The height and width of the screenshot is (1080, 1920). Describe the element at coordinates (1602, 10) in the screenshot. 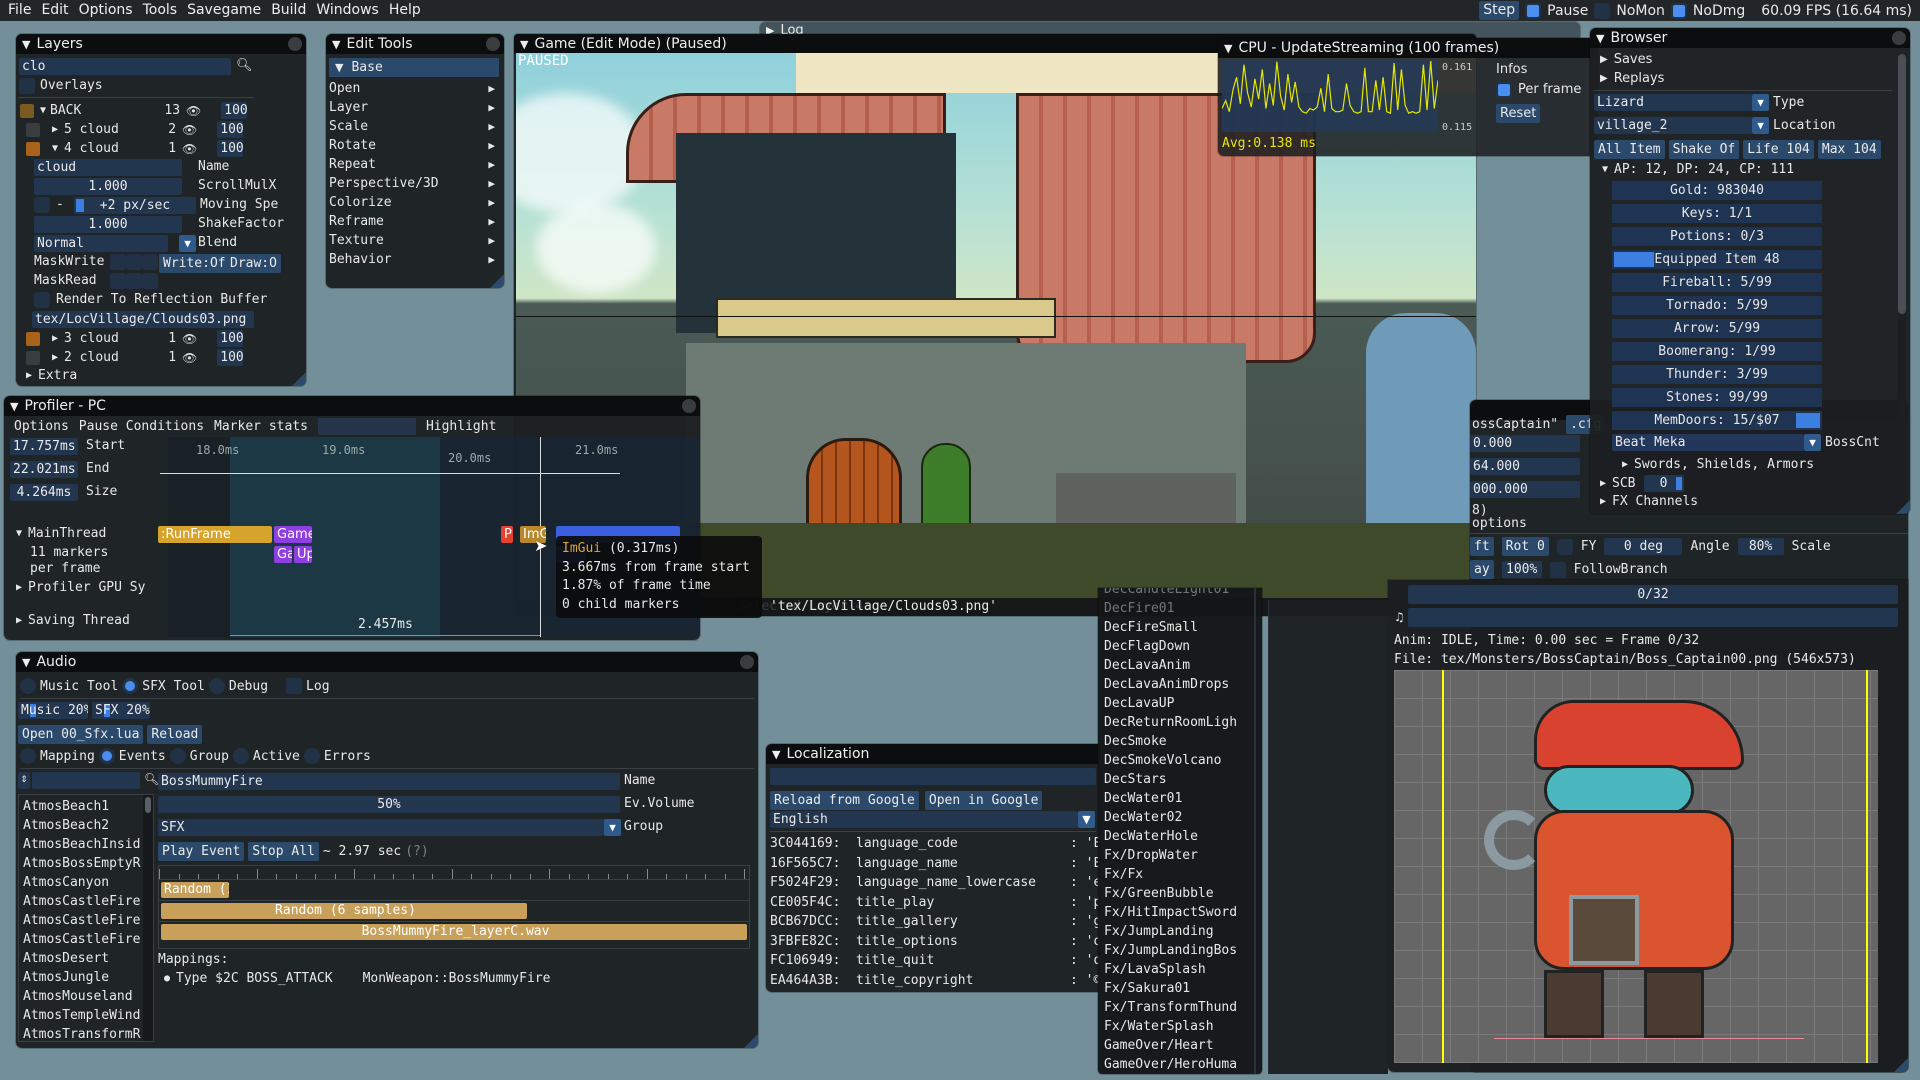

I see `nomon-checkbox` at that location.